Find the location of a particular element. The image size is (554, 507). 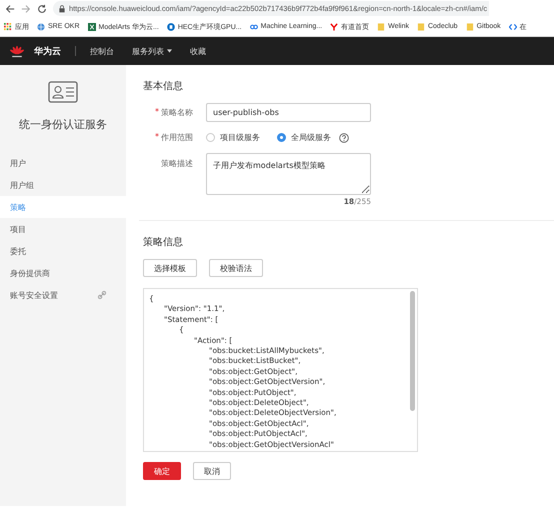

lock-icon is located at coordinates (62, 8).